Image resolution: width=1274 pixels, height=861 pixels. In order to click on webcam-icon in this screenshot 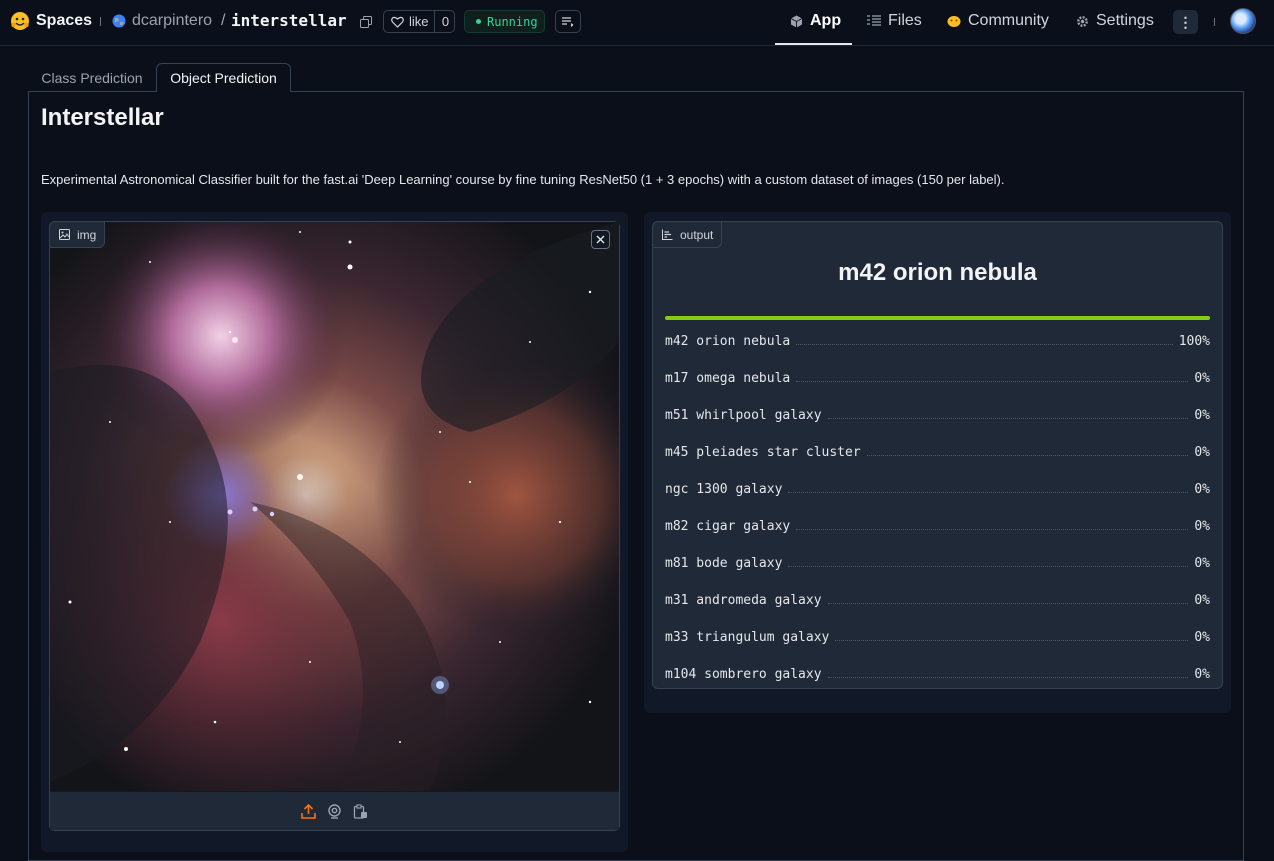, I will do `click(334, 811)`.